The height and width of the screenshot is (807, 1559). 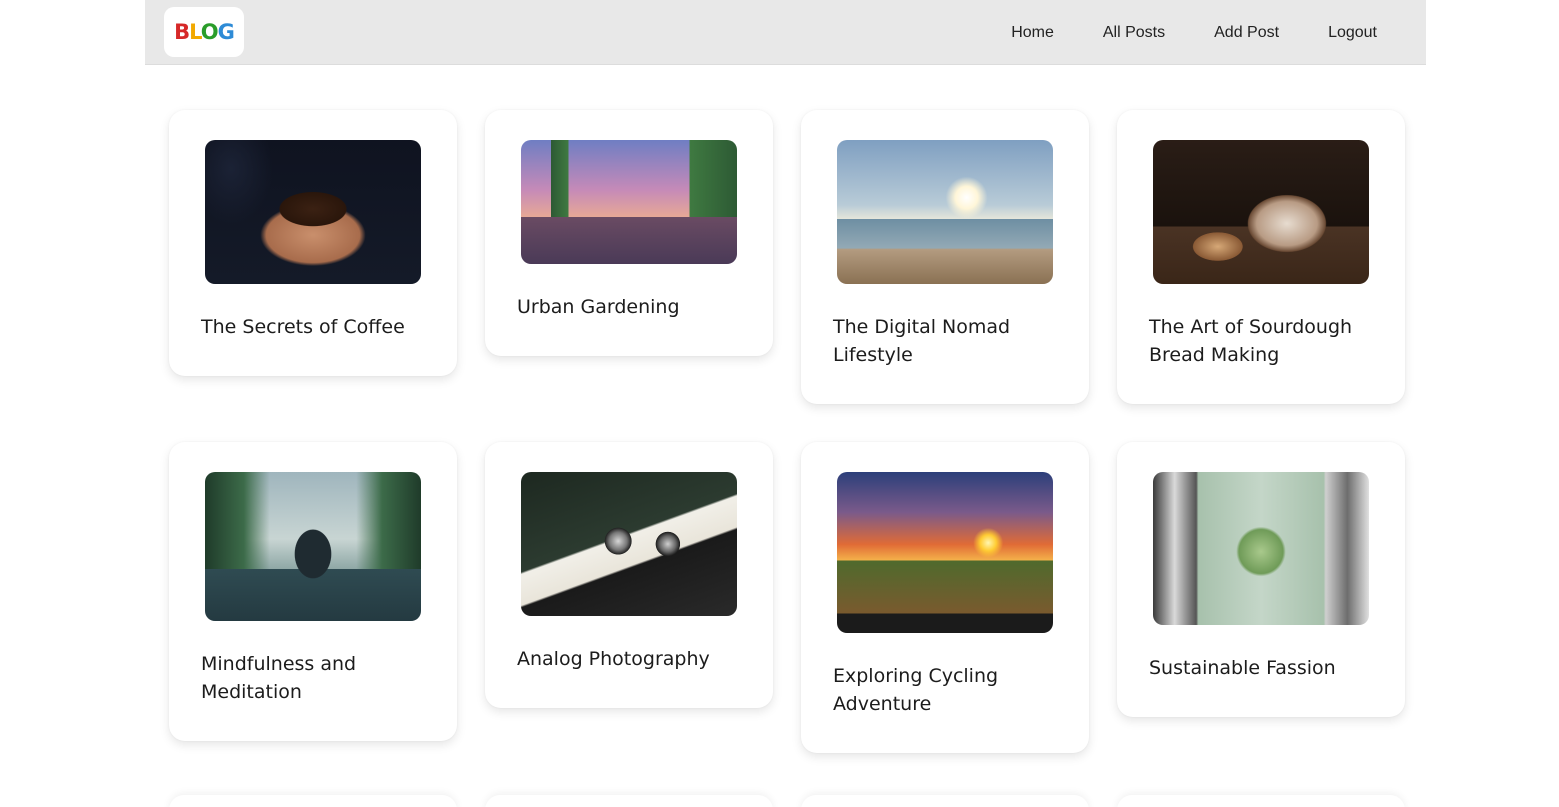 I want to click on post-title: The Art of Sourdough Bread Making, so click(x=1251, y=341).